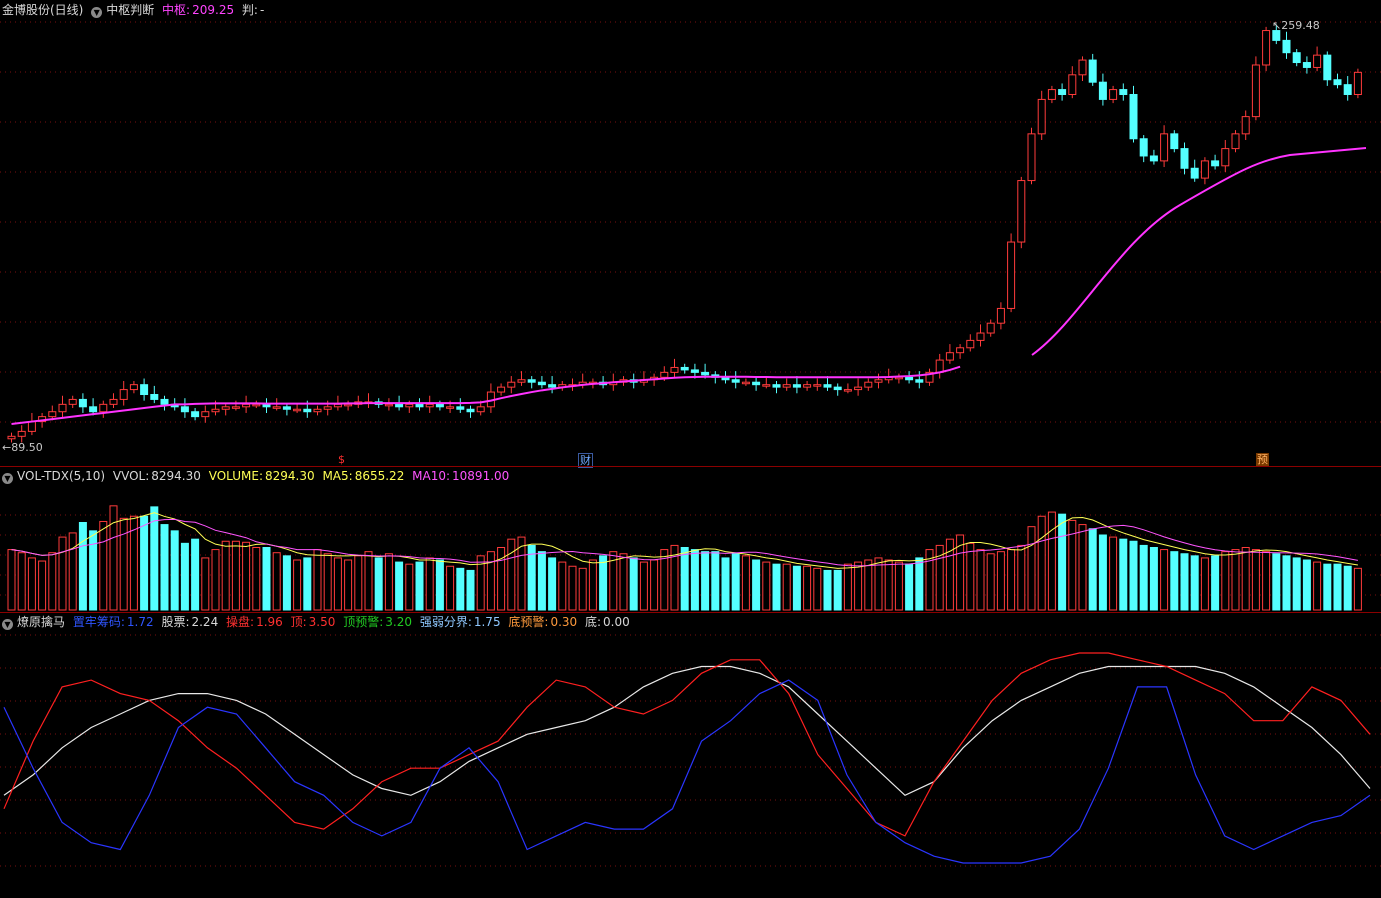 The height and width of the screenshot is (898, 1381). What do you see at coordinates (341, 459) in the screenshot?
I see `event-marker-dividend: $` at bounding box center [341, 459].